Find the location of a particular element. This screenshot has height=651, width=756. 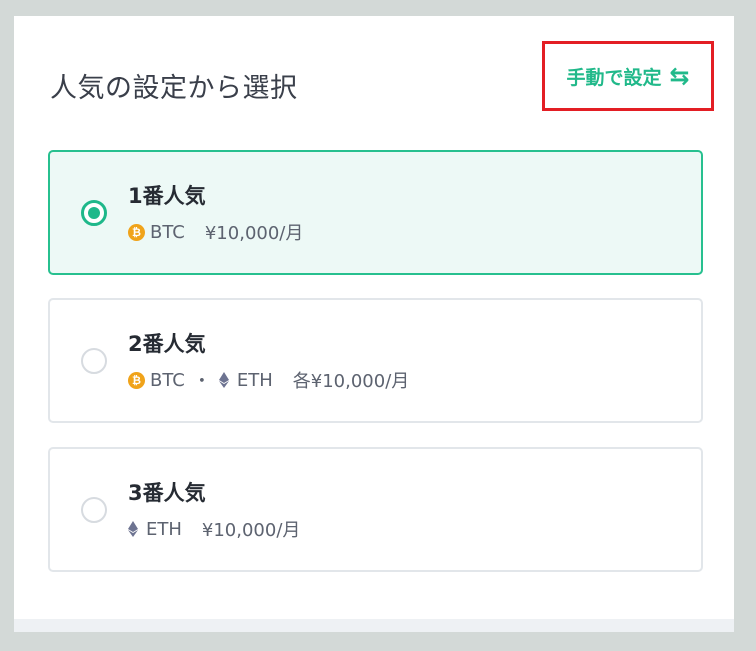

swap-arrows-icon: ⇆ is located at coordinates (679, 76).